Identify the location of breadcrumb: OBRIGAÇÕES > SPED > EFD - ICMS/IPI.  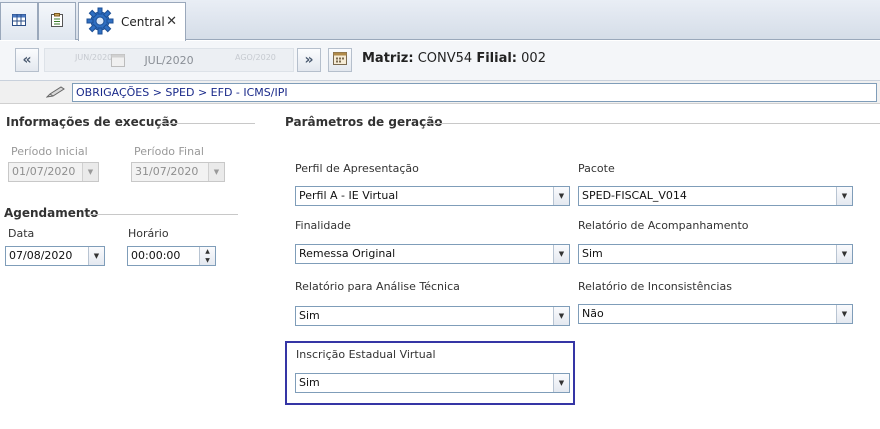
(474, 92).